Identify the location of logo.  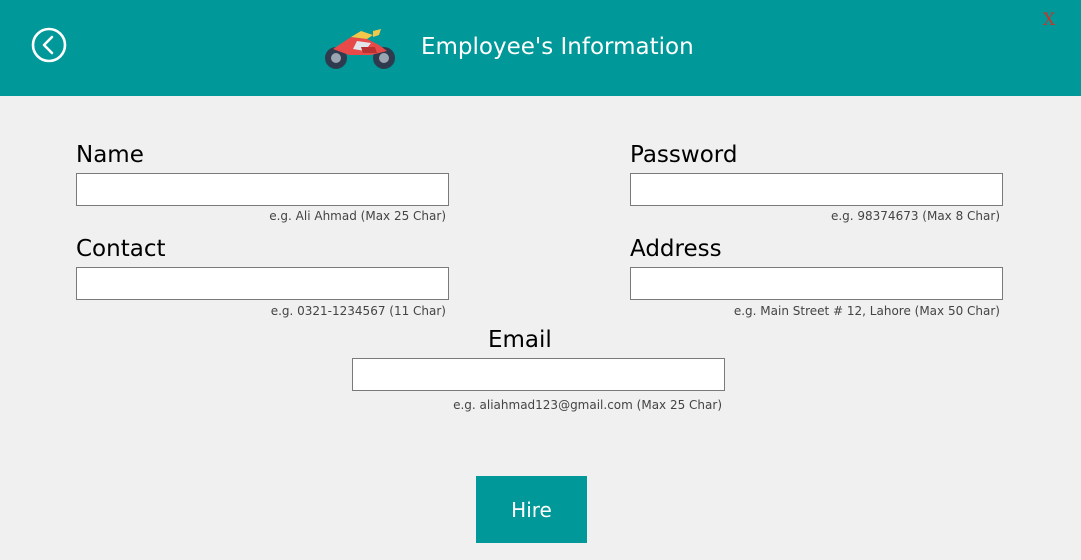
(360, 48).